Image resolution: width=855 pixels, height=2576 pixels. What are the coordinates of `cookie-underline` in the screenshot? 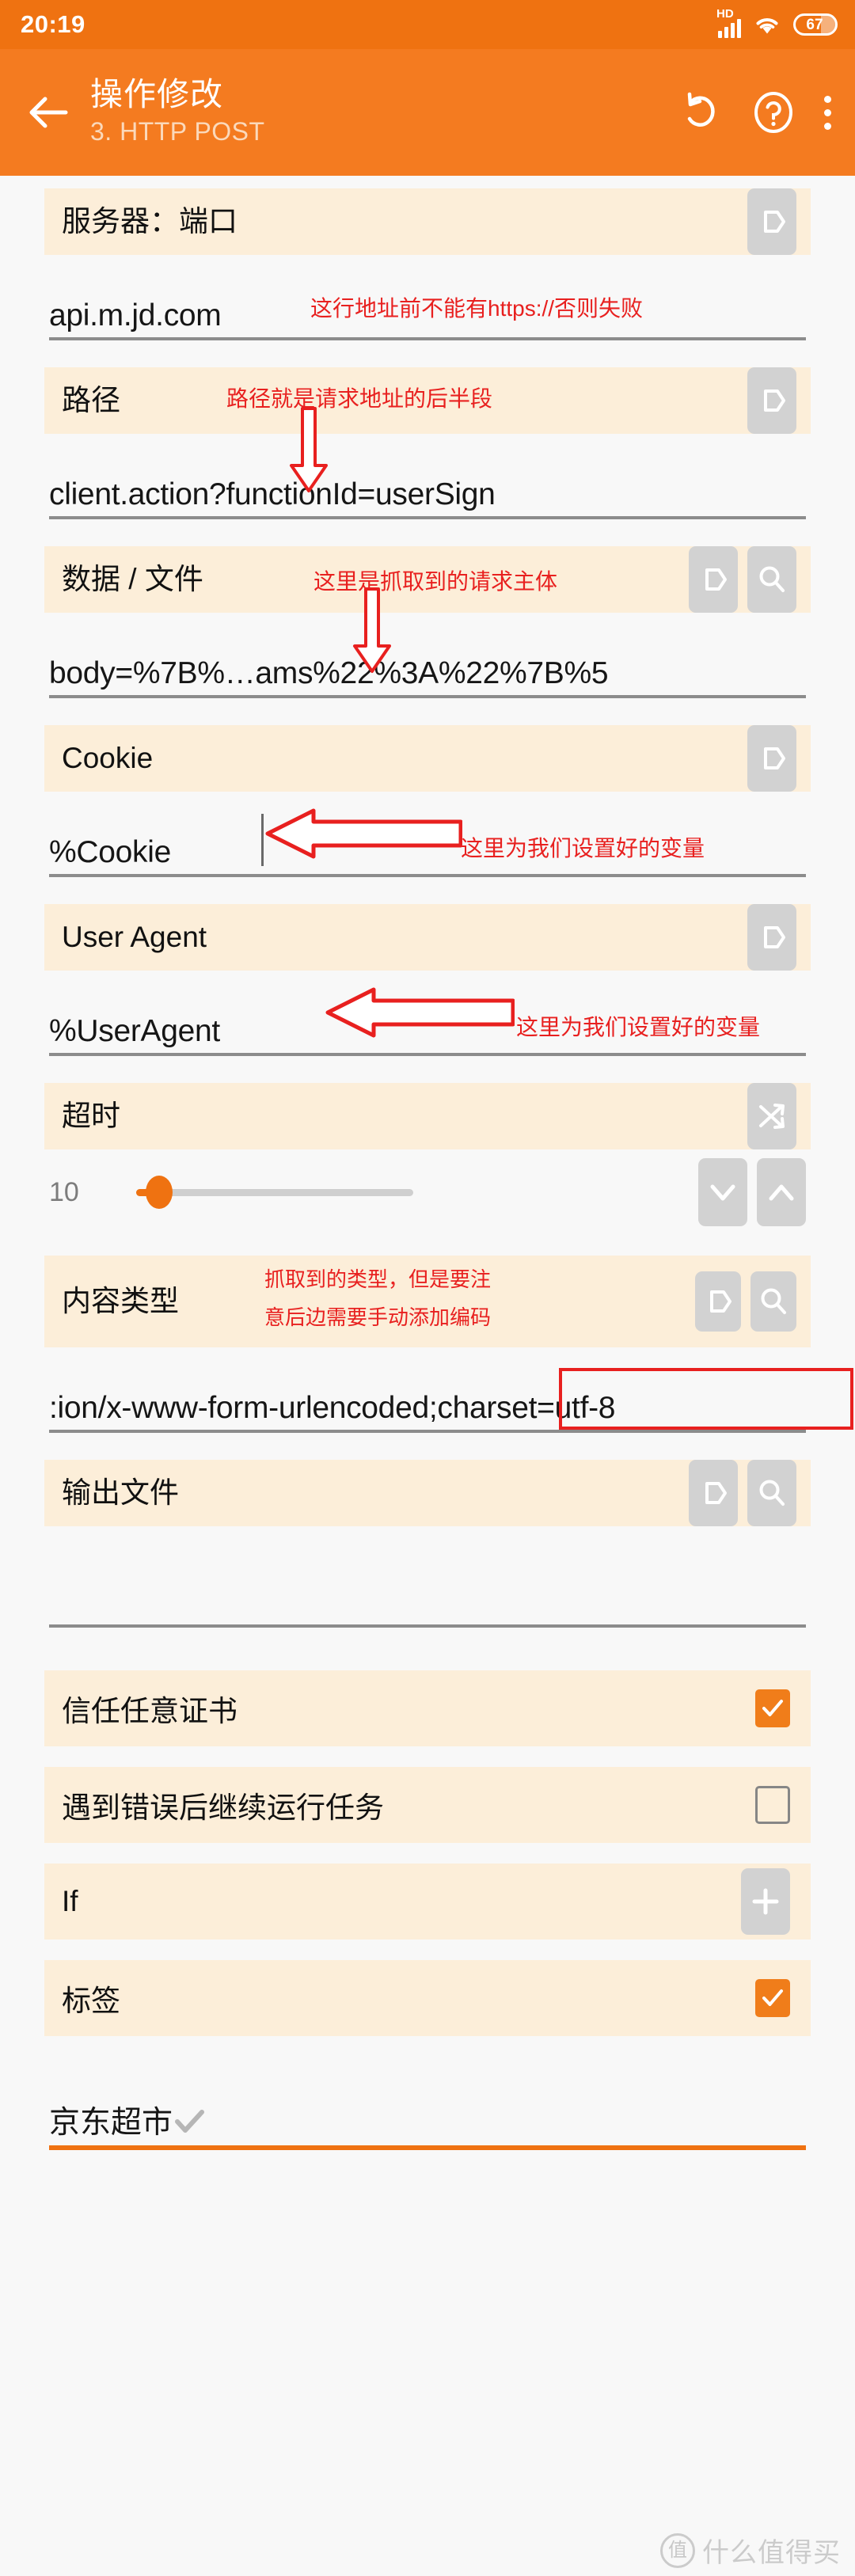 It's located at (427, 875).